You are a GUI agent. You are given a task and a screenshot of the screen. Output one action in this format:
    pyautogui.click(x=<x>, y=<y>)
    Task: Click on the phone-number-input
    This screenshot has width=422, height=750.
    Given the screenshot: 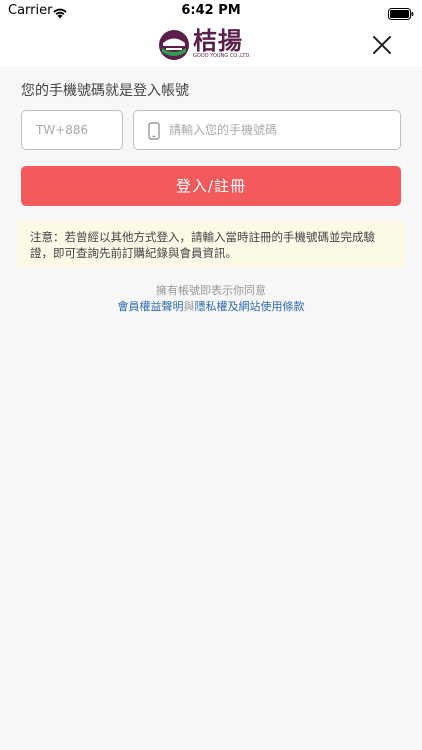 What is the action you would take?
    pyautogui.click(x=279, y=130)
    